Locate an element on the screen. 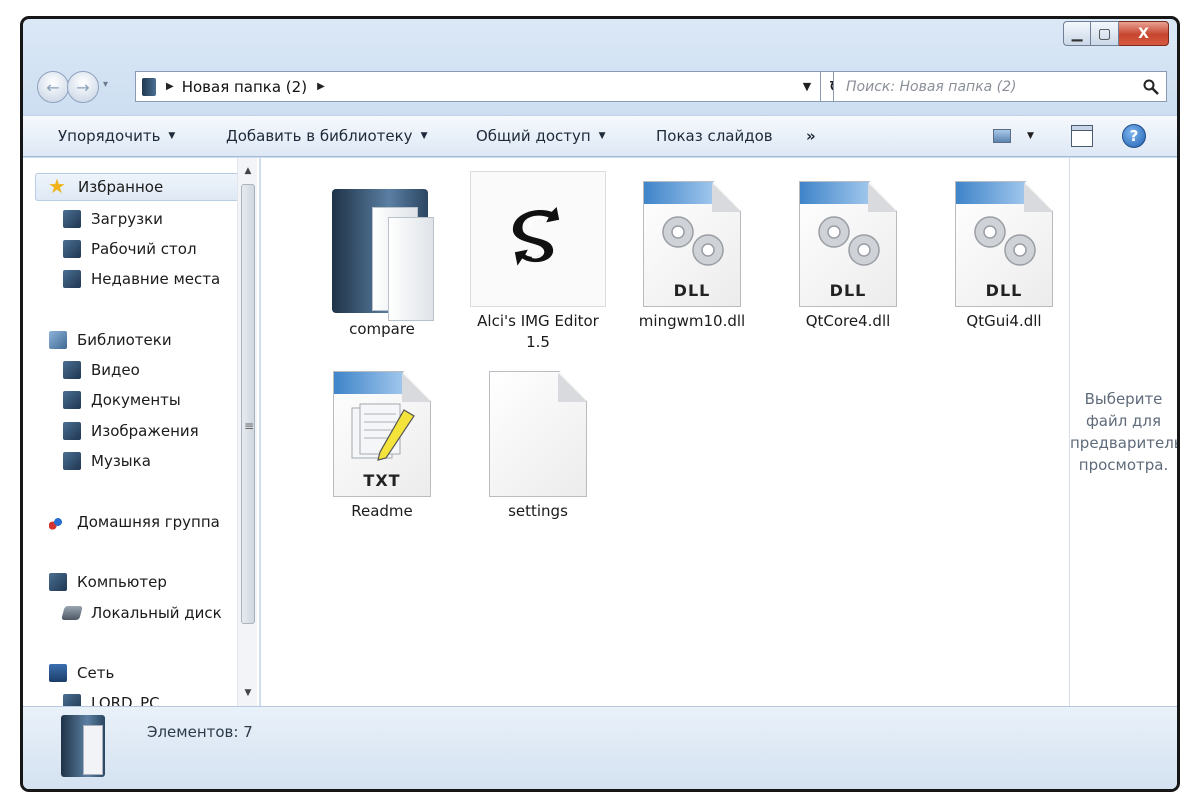 The height and width of the screenshot is (811, 1200). music-library-icon is located at coordinates (72, 461).